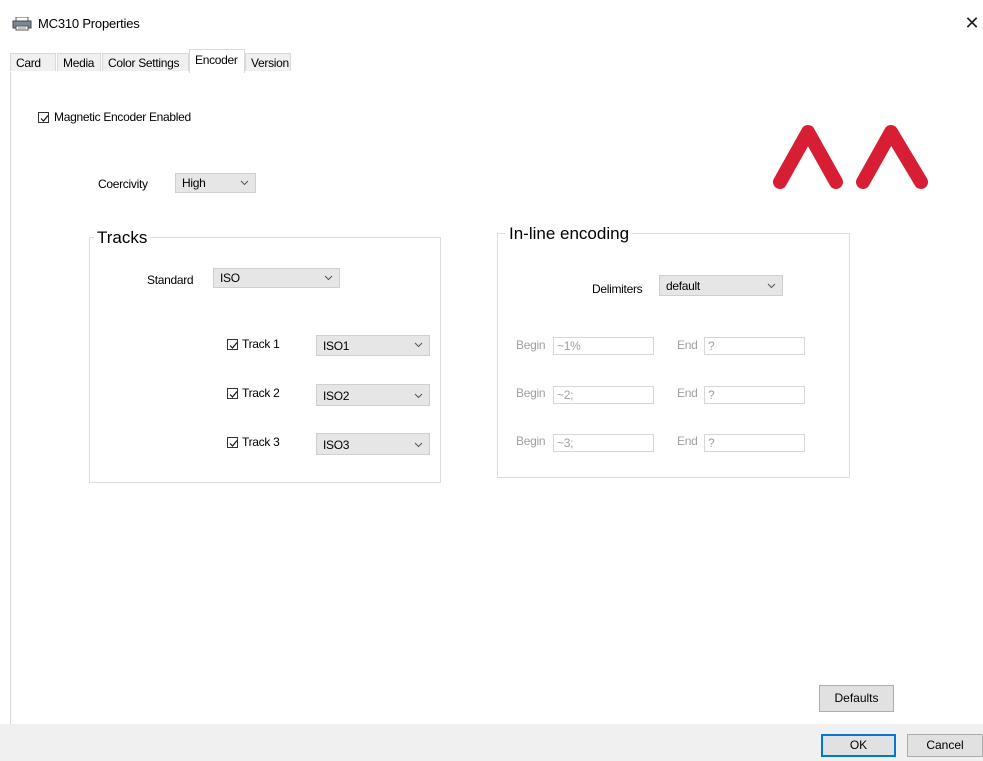  I want to click on track-3-label: Track 3, so click(261, 442).